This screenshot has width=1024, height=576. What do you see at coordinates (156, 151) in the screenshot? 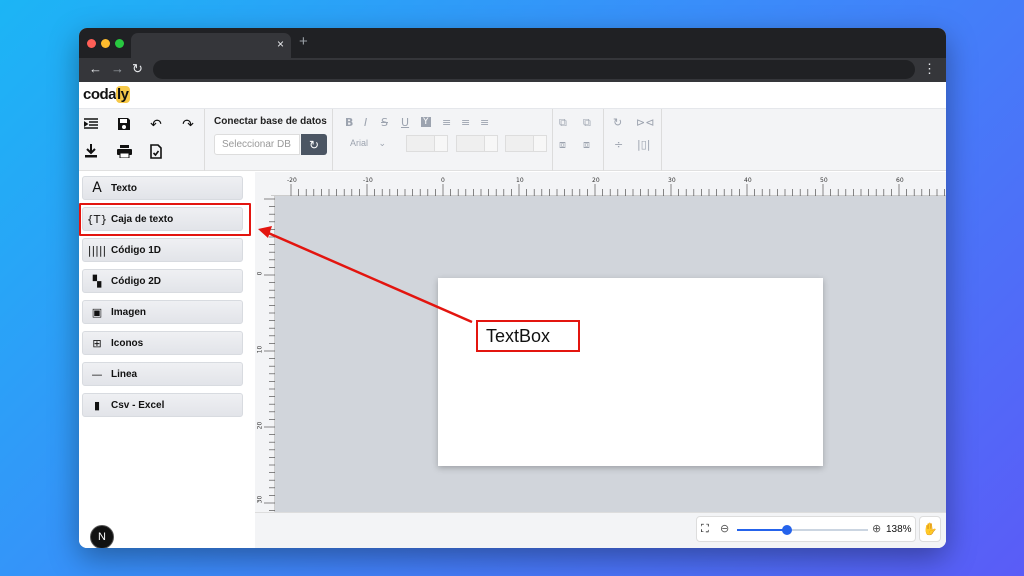
I see `document-check-icon` at bounding box center [156, 151].